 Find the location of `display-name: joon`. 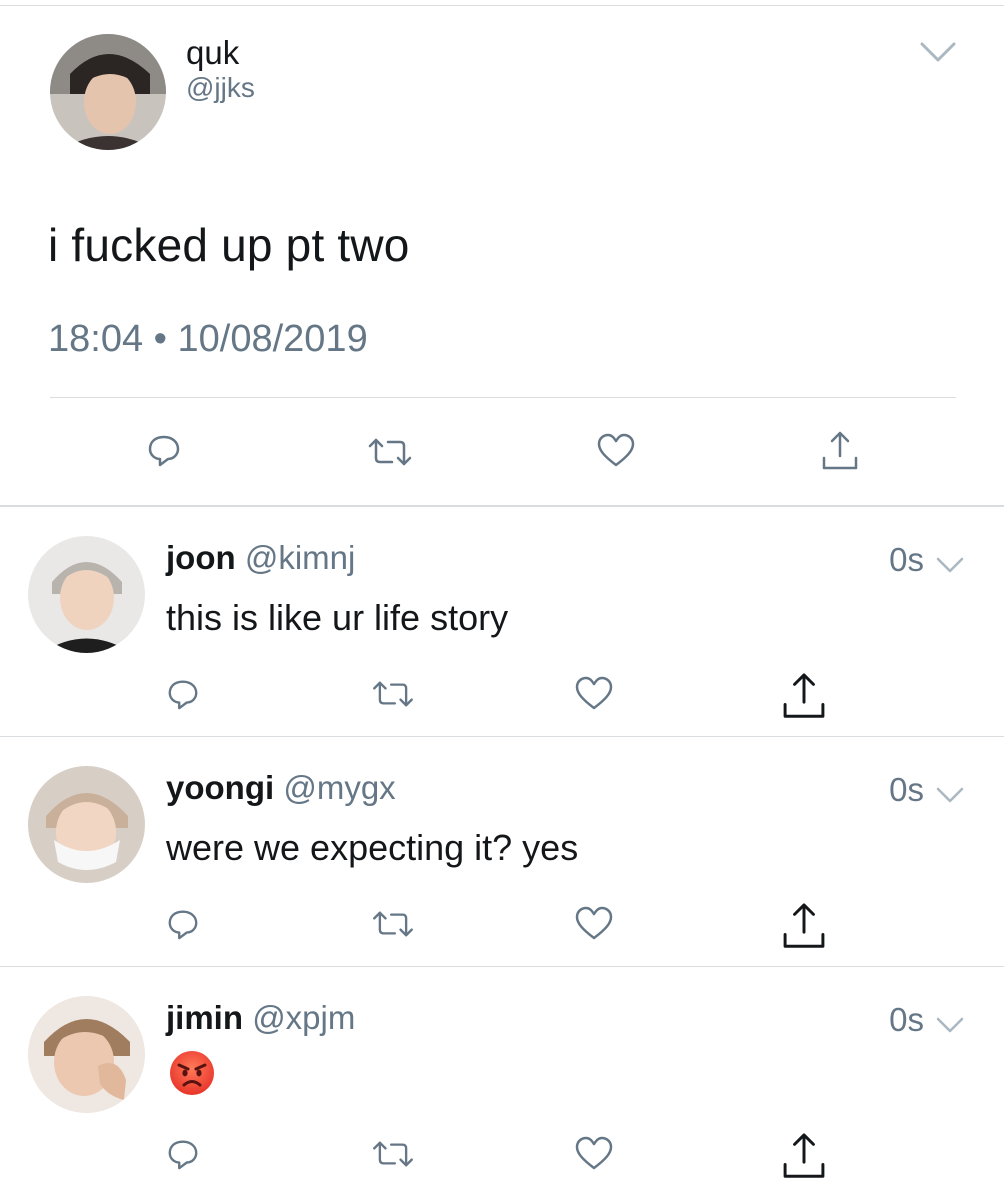

display-name: joon is located at coordinates (201, 557).